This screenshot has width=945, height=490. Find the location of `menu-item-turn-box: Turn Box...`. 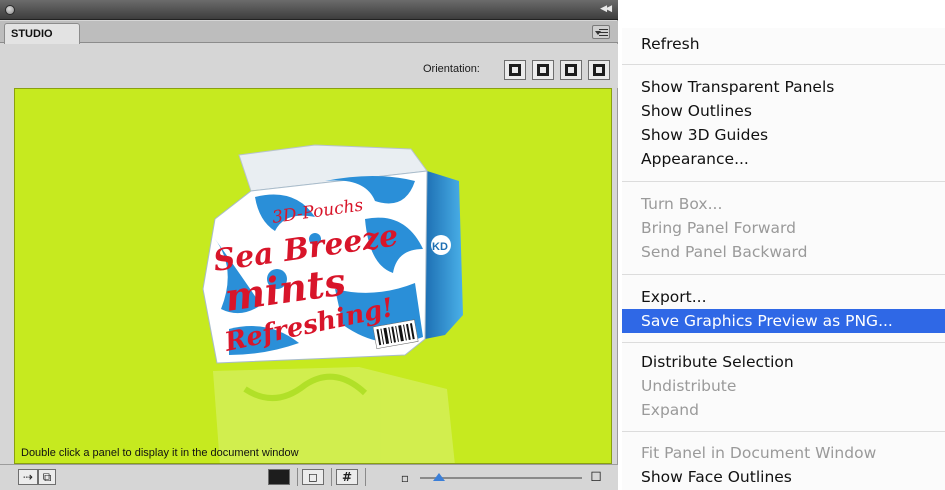

menu-item-turn-box: Turn Box... is located at coordinates (682, 204).